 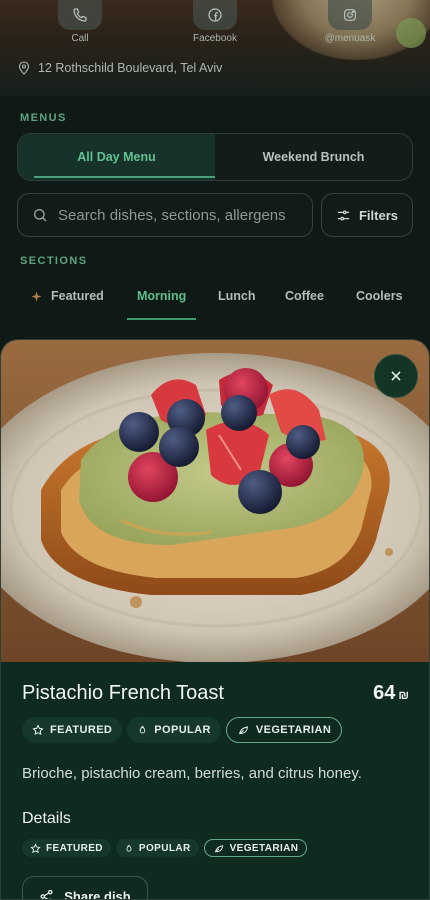 I want to click on share-dish-button: Share dish, so click(x=85, y=888).